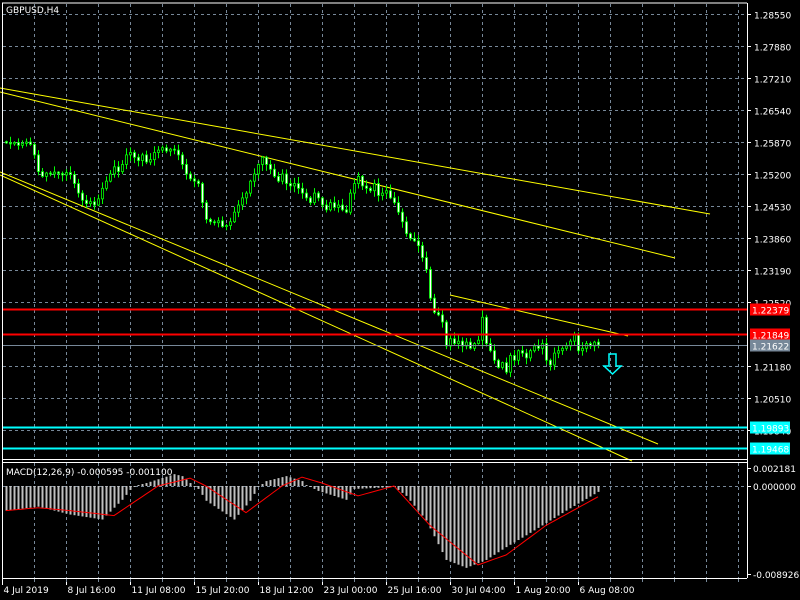 Image resolution: width=800 pixels, height=600 pixels. I want to click on price-tick-label: 1.23190, so click(772, 273).